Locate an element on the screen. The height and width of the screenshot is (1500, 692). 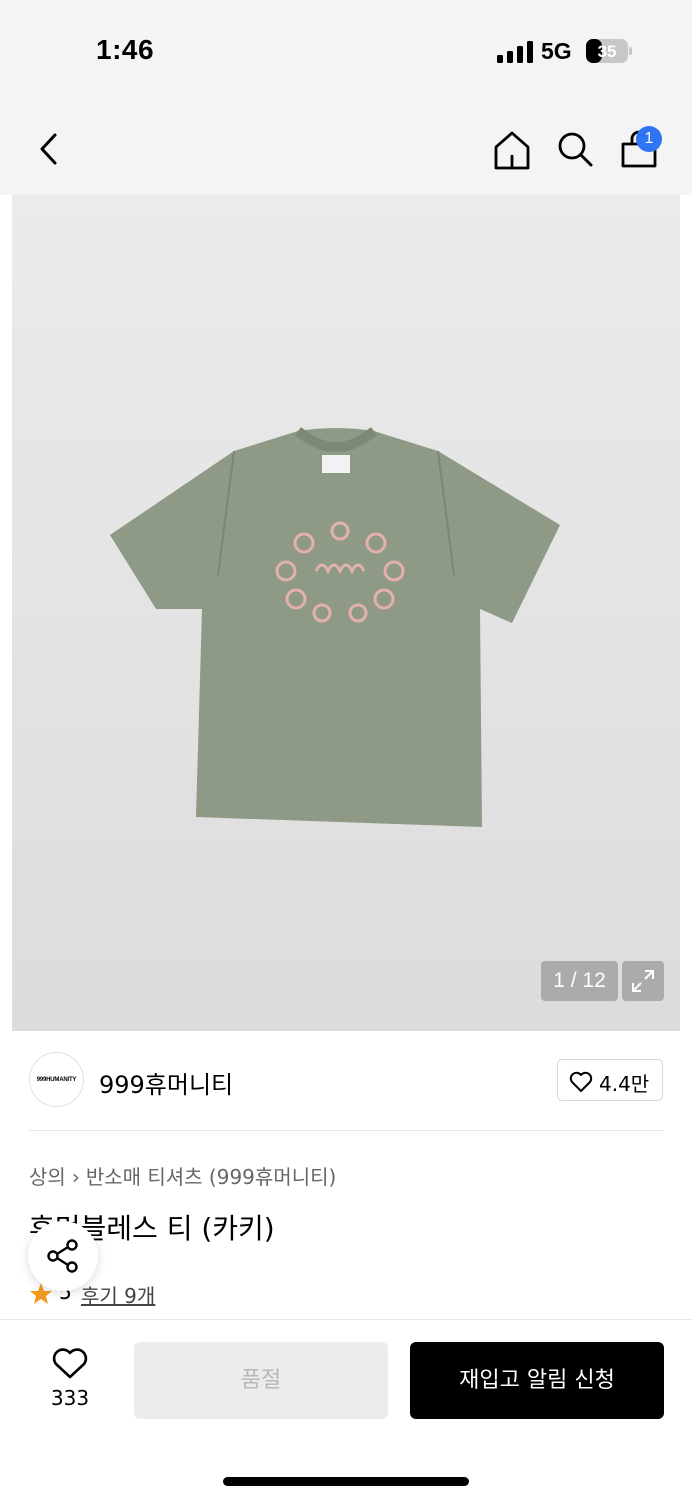
sold-out-button: 품절 is located at coordinates (261, 1380).